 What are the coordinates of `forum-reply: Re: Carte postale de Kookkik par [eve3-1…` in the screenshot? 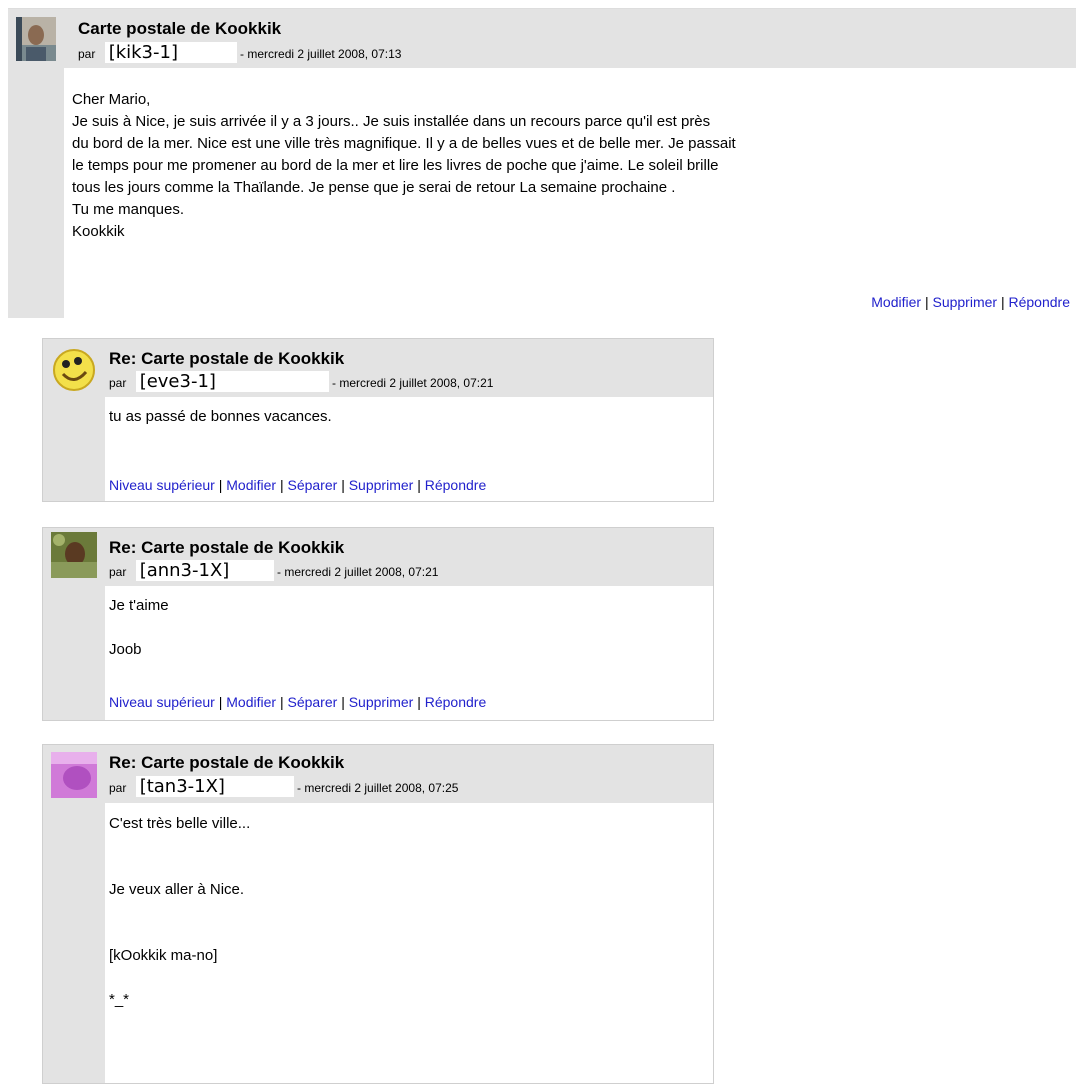 It's located at (378, 420).